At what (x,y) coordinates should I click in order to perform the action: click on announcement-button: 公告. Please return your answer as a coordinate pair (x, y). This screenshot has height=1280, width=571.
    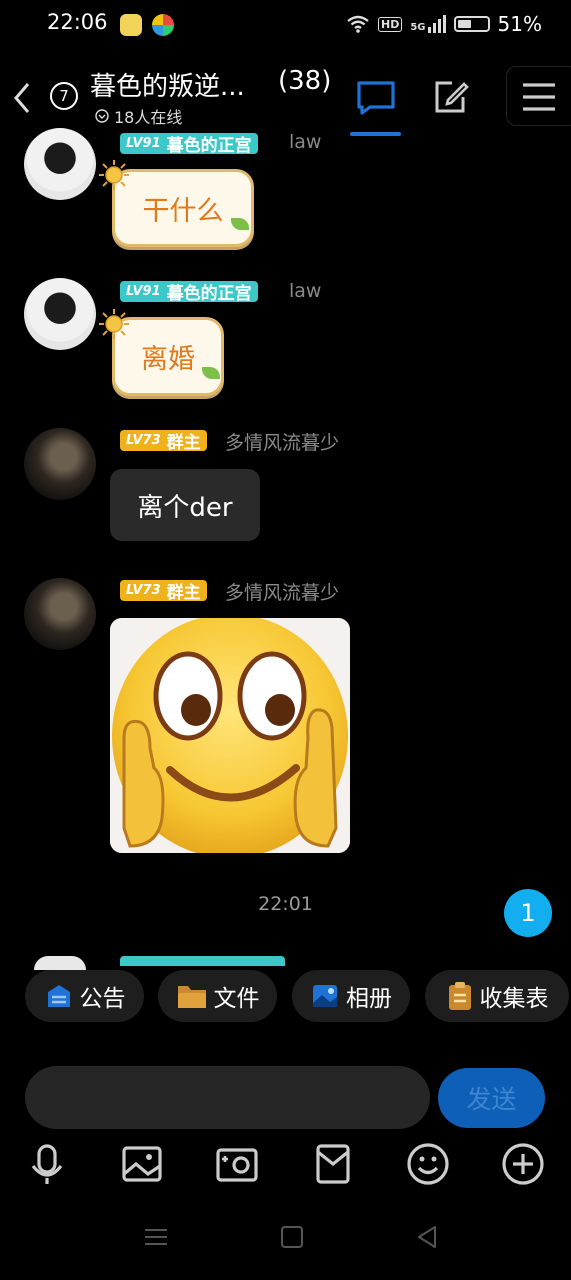
    Looking at the image, I should click on (84, 996).